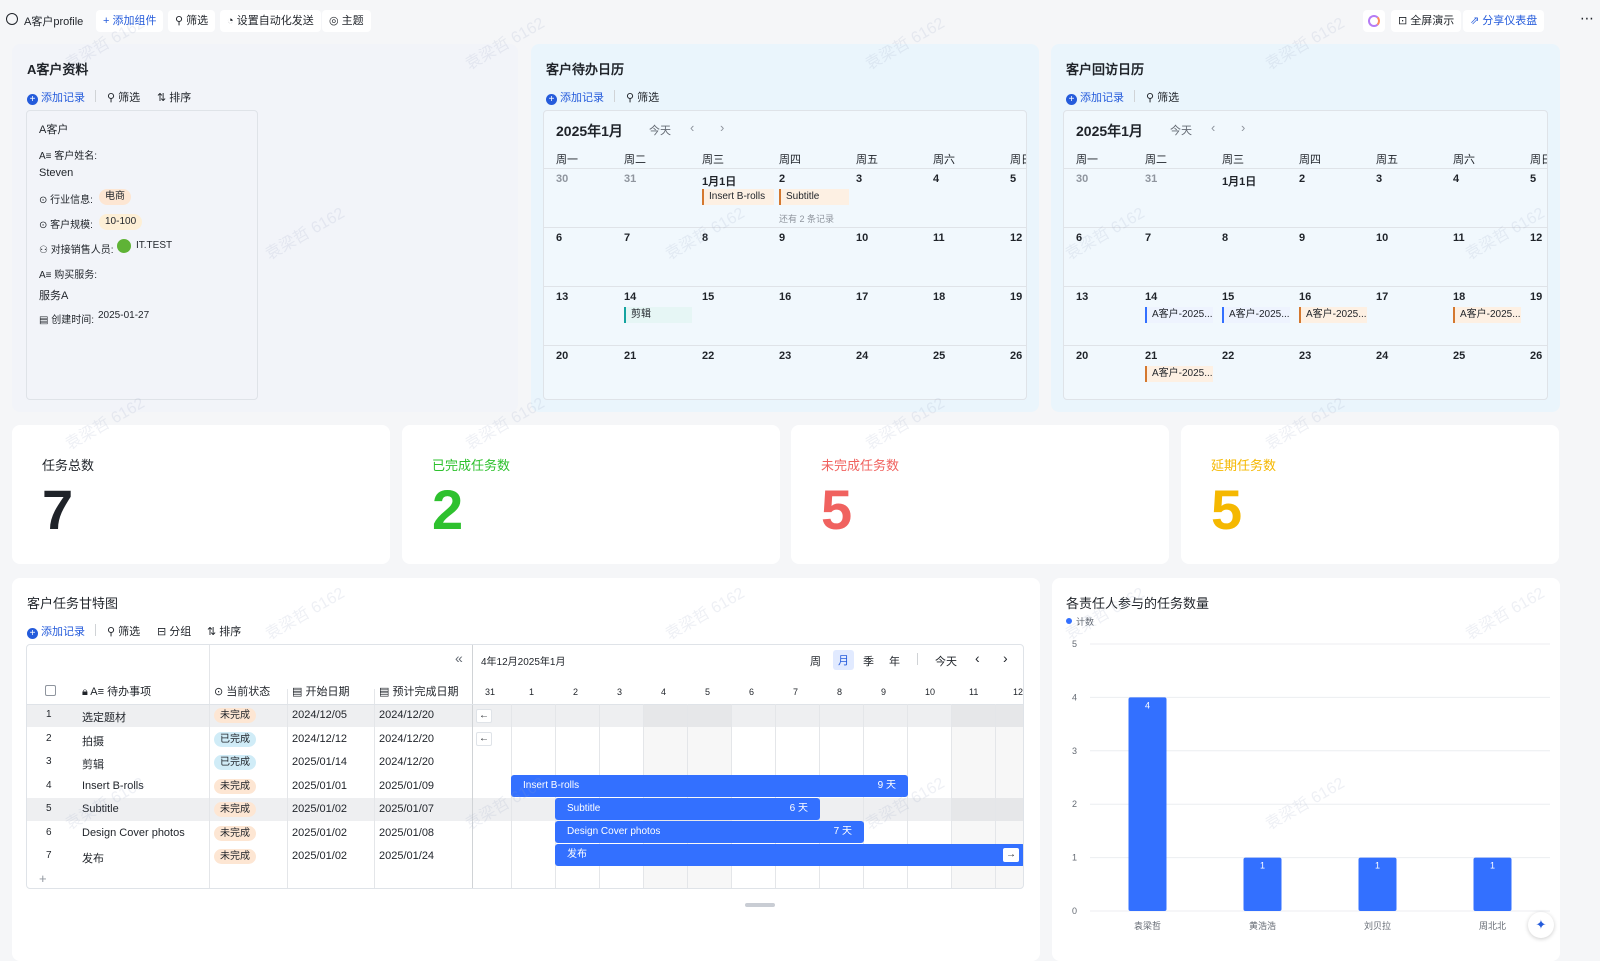 The image size is (1600, 961). What do you see at coordinates (104, 717) in the screenshot?
I see `task-cell: 选定题材` at bounding box center [104, 717].